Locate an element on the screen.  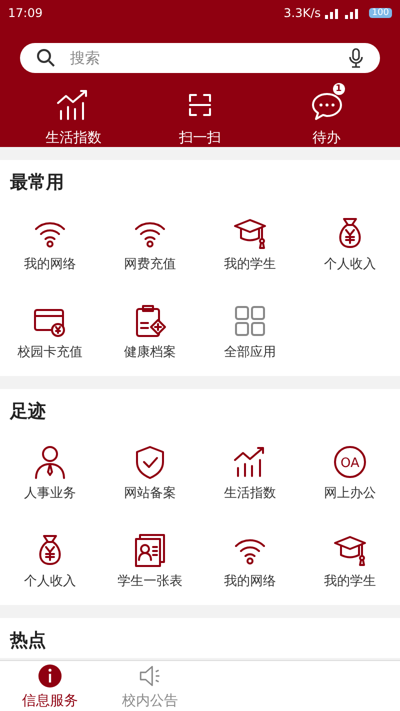
nav-tab: 校内公告 is located at coordinates (150, 686).